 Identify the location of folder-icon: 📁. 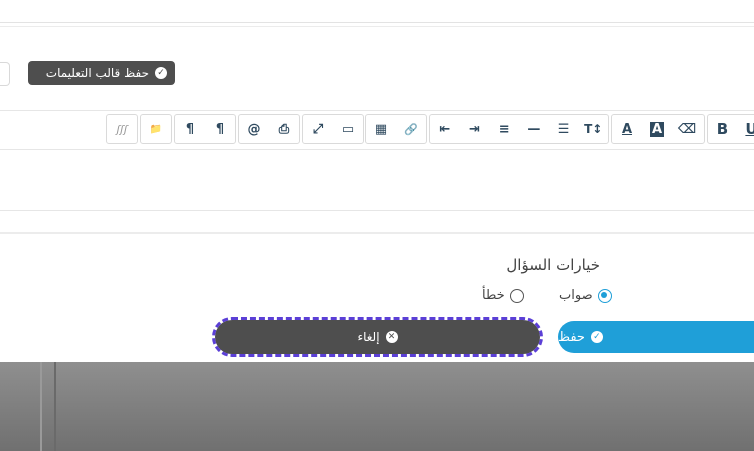
(156, 129).